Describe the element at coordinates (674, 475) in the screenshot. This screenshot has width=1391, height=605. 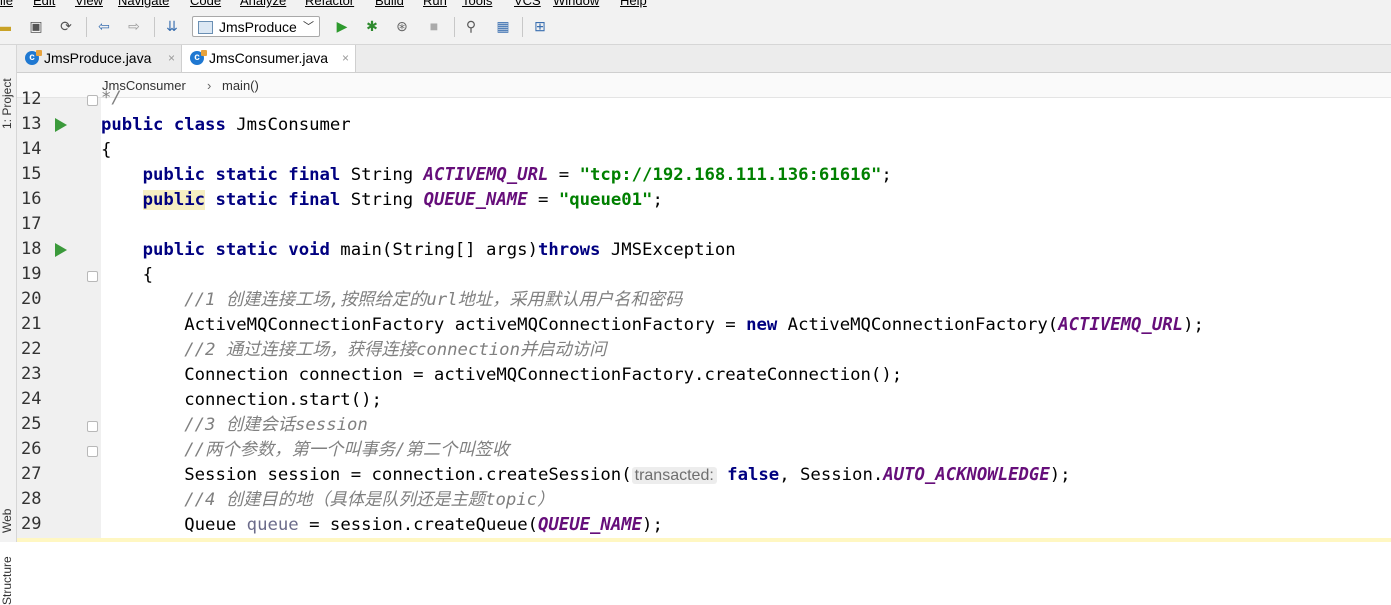
I see `parameter-hint: transacted:` at that location.